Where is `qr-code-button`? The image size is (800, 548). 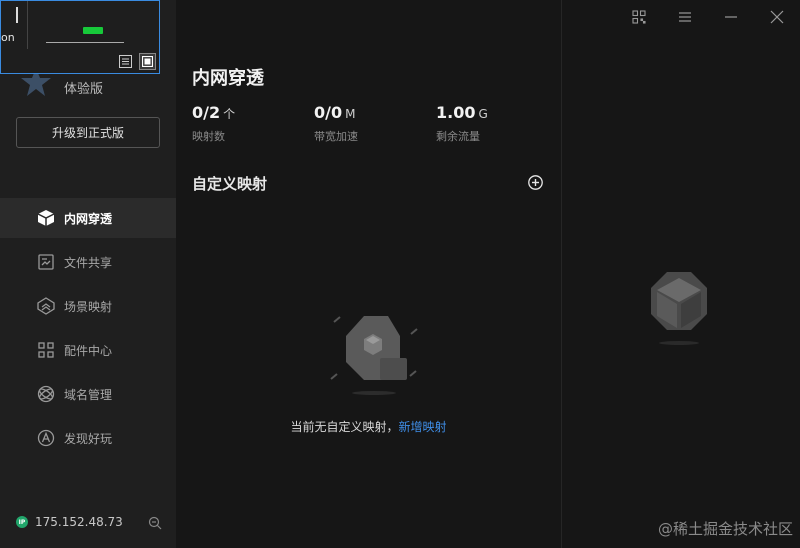 qr-code-button is located at coordinates (639, 17).